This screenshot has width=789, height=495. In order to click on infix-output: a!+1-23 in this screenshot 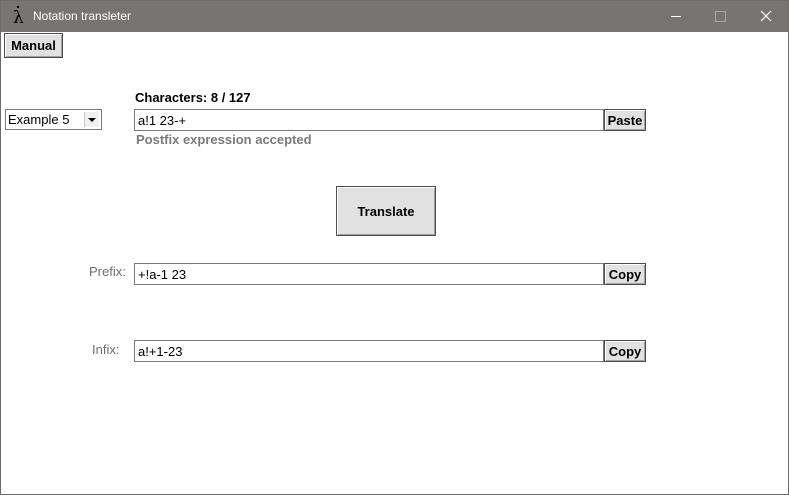, I will do `click(369, 351)`.